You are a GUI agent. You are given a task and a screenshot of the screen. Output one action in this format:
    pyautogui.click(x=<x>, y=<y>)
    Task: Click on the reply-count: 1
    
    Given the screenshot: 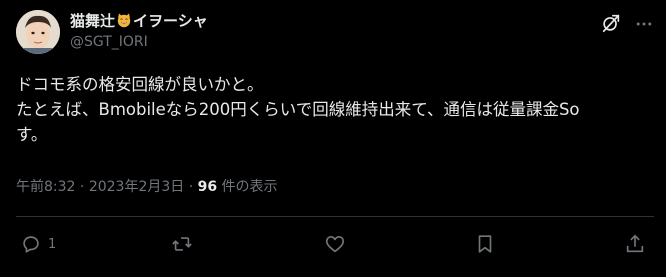 What is the action you would take?
    pyautogui.click(x=52, y=244)
    